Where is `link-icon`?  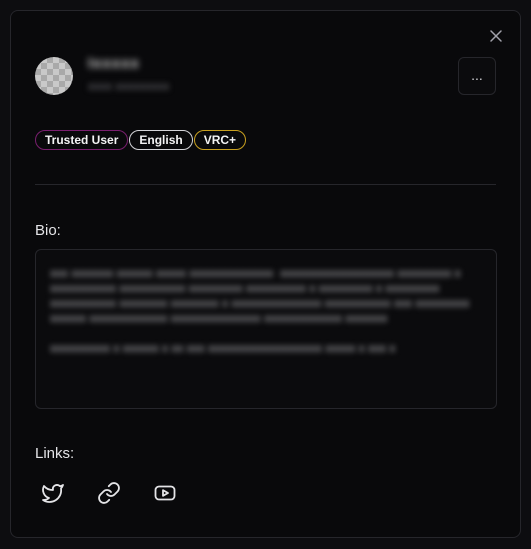
link-icon is located at coordinates (109, 493).